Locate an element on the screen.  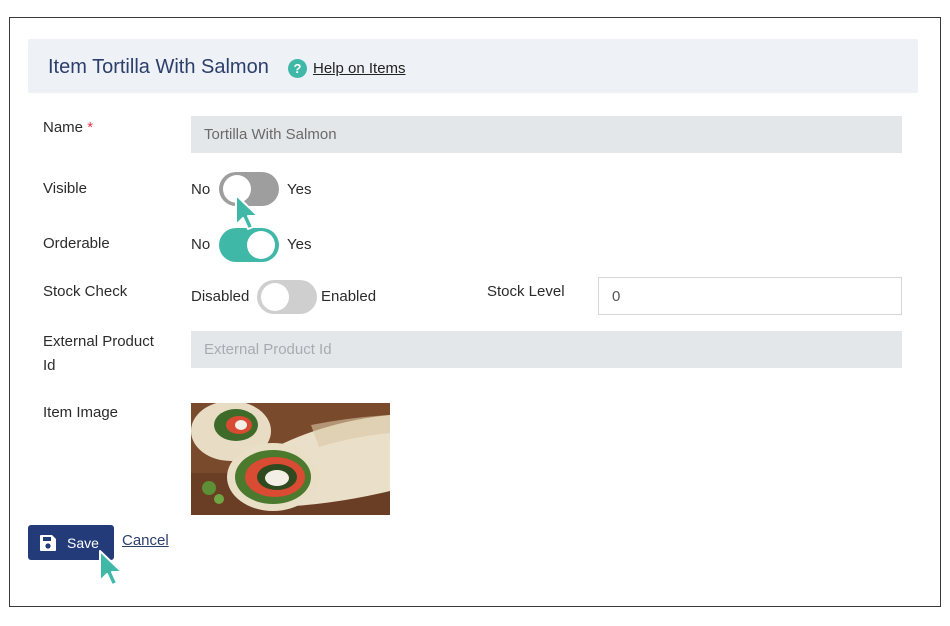
stock-check-enabled-label: Enabled is located at coordinates (349, 296).